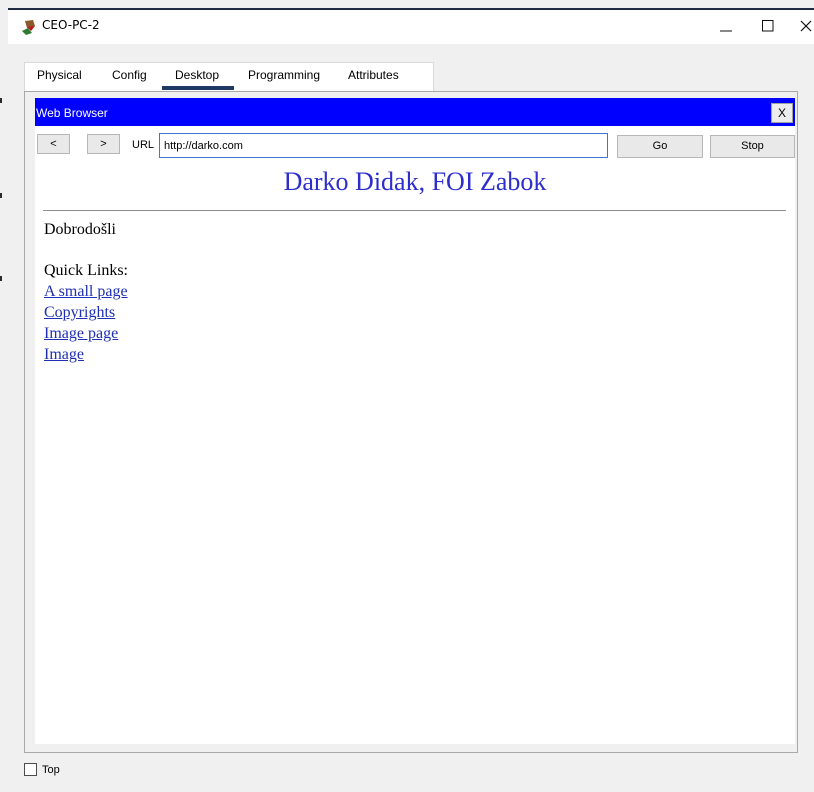 This screenshot has width=814, height=792. What do you see at coordinates (799, 26) in the screenshot?
I see `close-window-button` at bounding box center [799, 26].